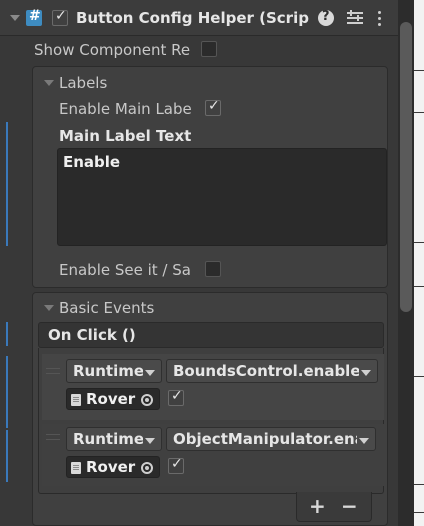  Describe the element at coordinates (125, 109) in the screenshot. I see `enable-main-label-label: Enable Main Labe` at that location.